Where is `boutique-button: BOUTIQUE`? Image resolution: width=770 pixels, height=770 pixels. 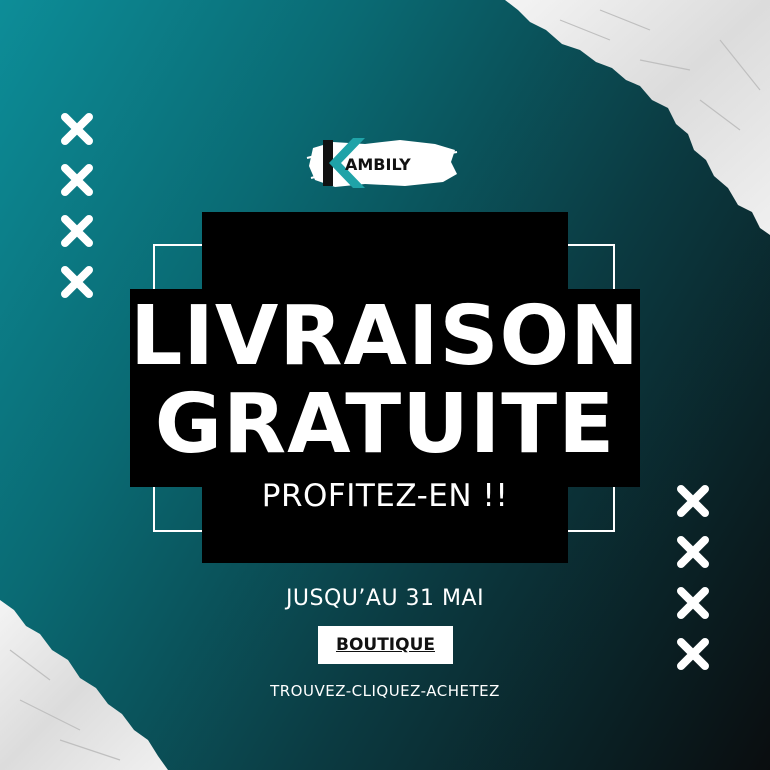
boutique-button: BOUTIQUE is located at coordinates (385, 645).